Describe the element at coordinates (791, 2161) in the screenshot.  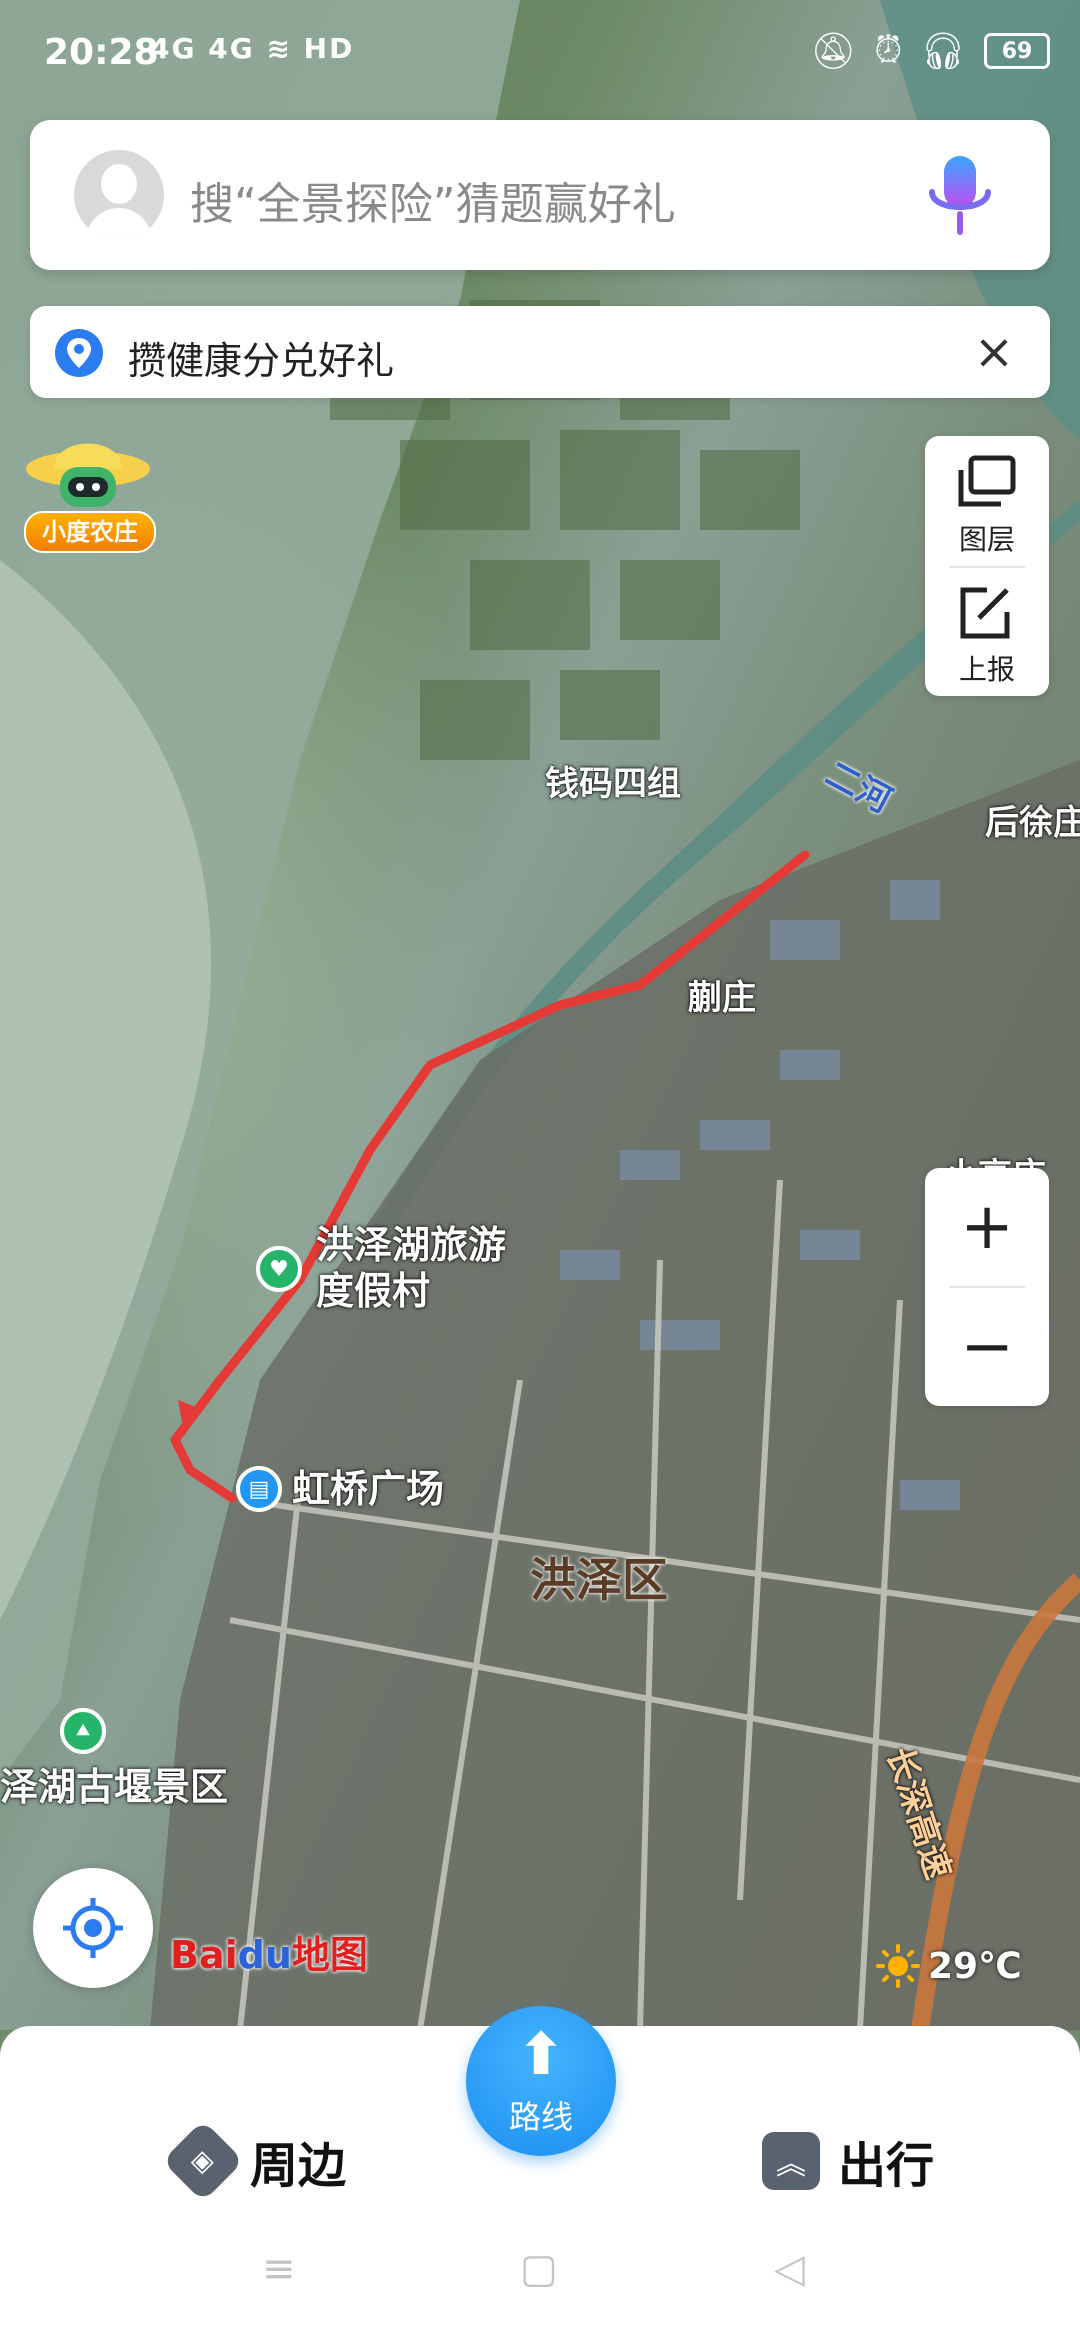
I see `travel-icon: ︽` at that location.